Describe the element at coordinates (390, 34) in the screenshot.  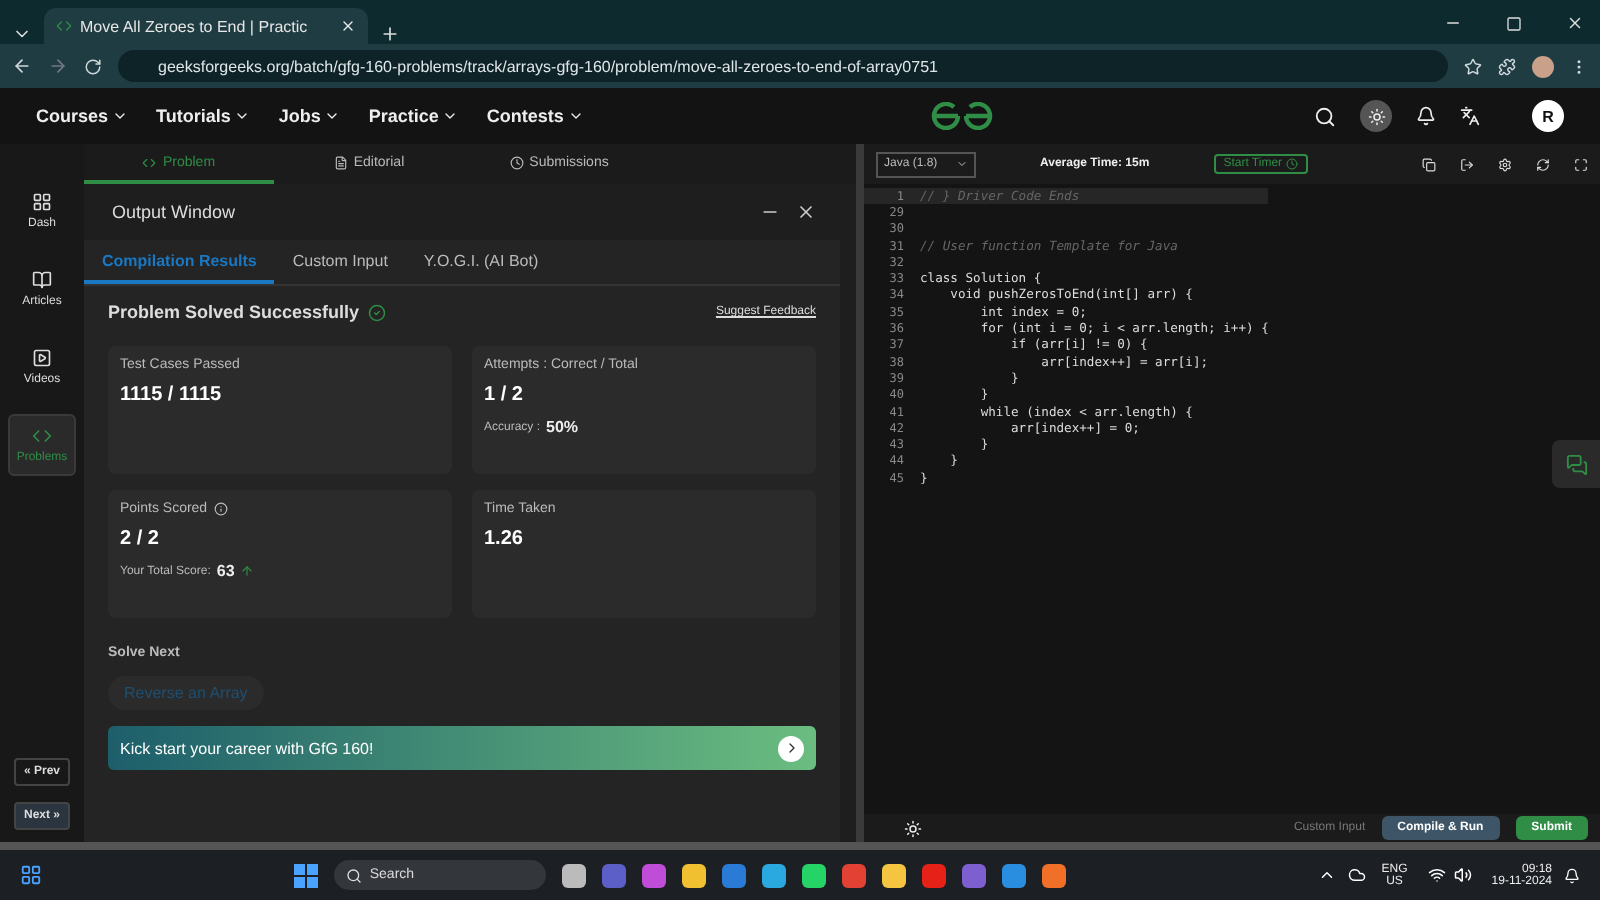
I see `new-tab-icon` at that location.